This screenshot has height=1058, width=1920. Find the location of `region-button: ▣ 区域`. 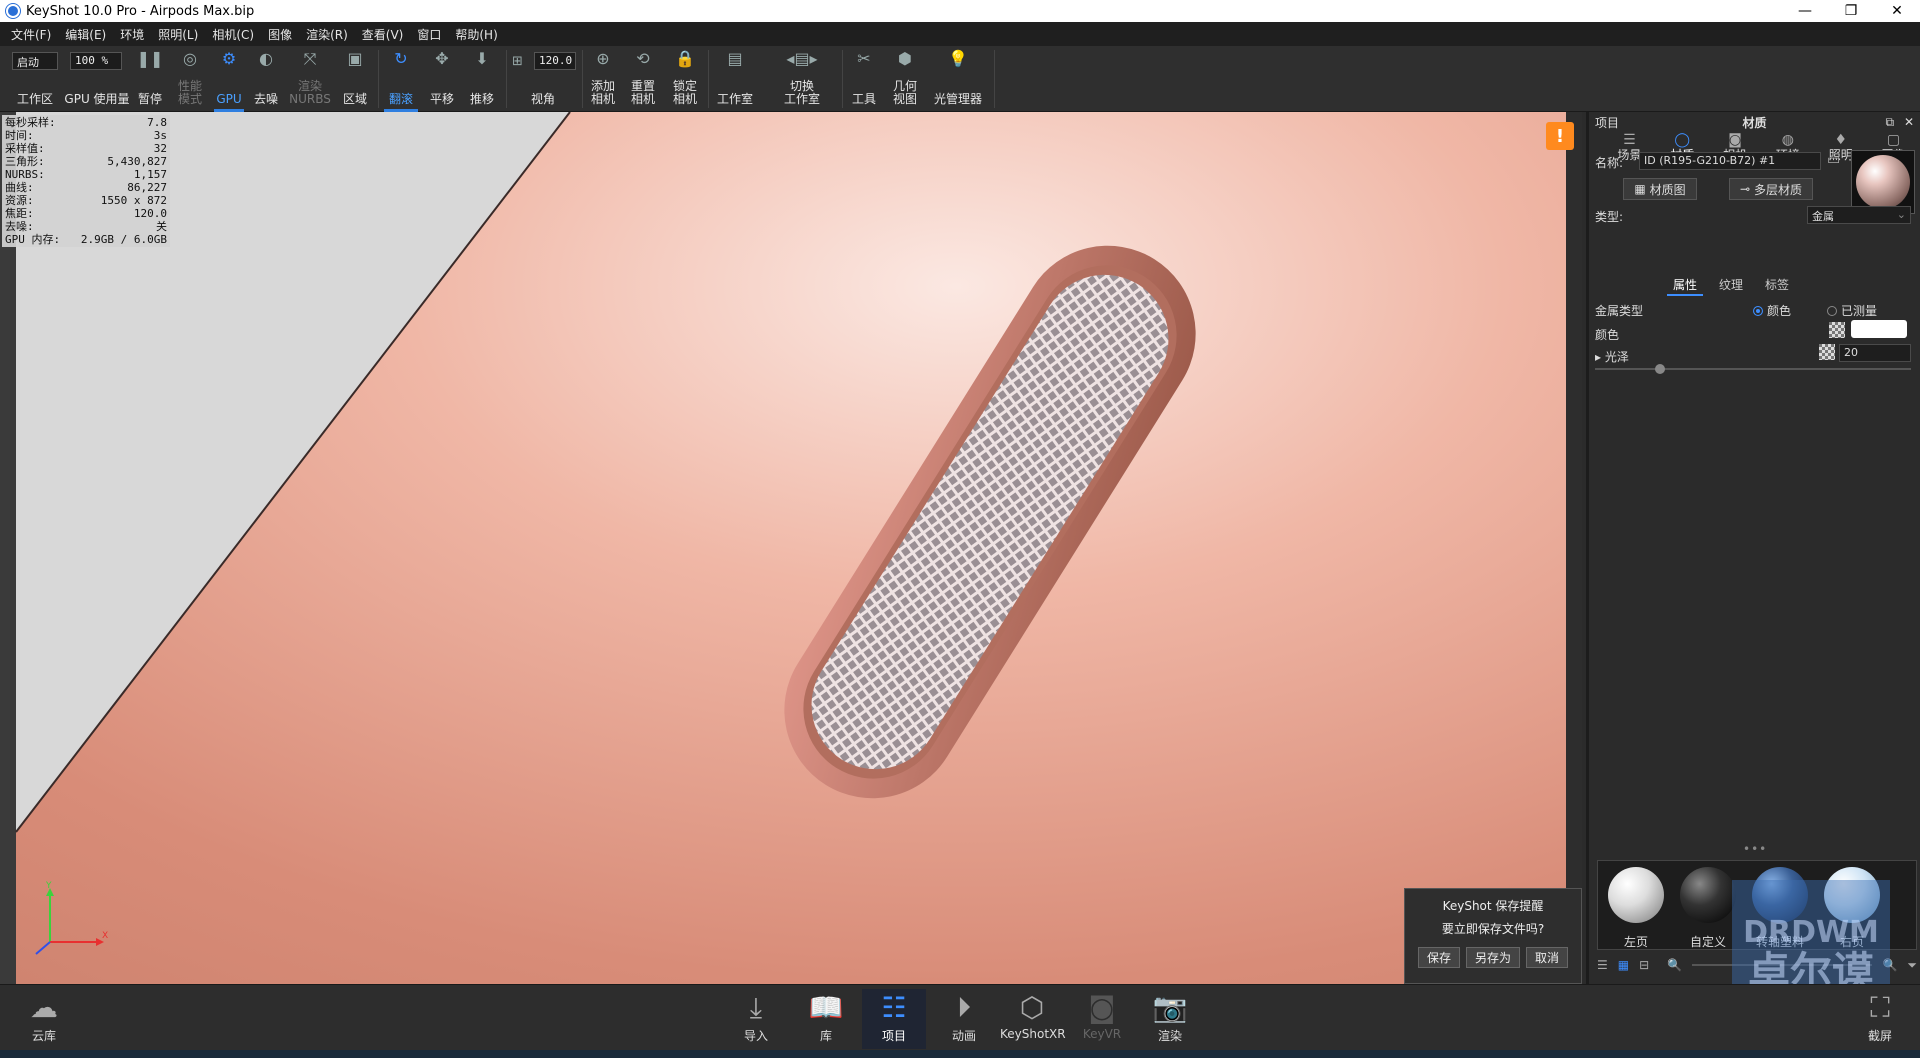

region-button: ▣ 区域 is located at coordinates (355, 79).